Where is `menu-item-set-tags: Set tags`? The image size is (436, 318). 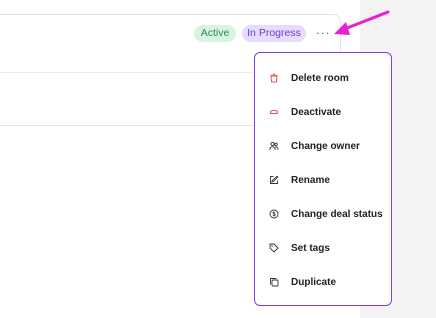
menu-item-set-tags: Set tags is located at coordinates (299, 248).